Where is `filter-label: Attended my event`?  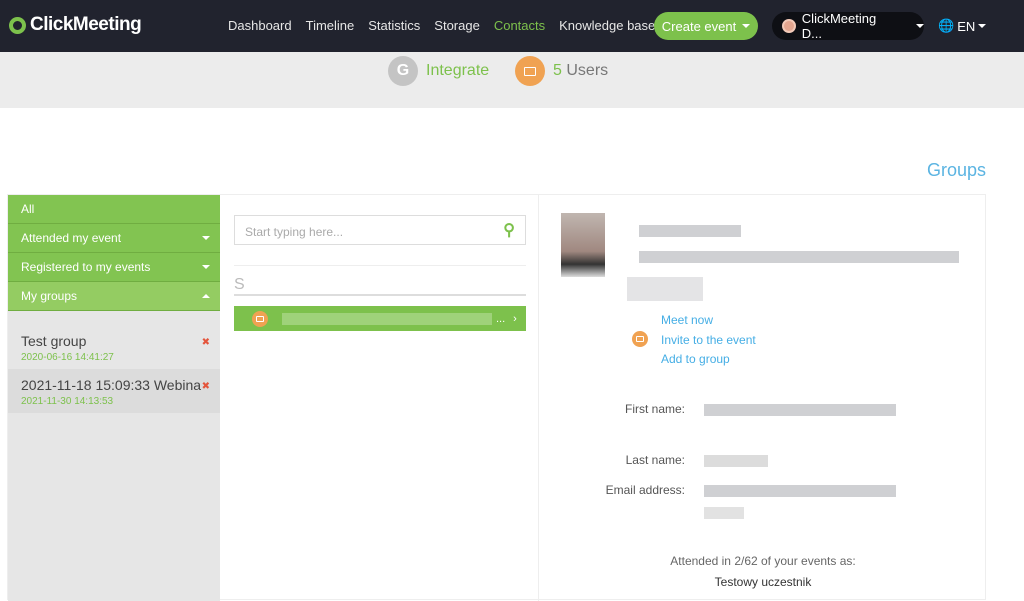 filter-label: Attended my event is located at coordinates (71, 238).